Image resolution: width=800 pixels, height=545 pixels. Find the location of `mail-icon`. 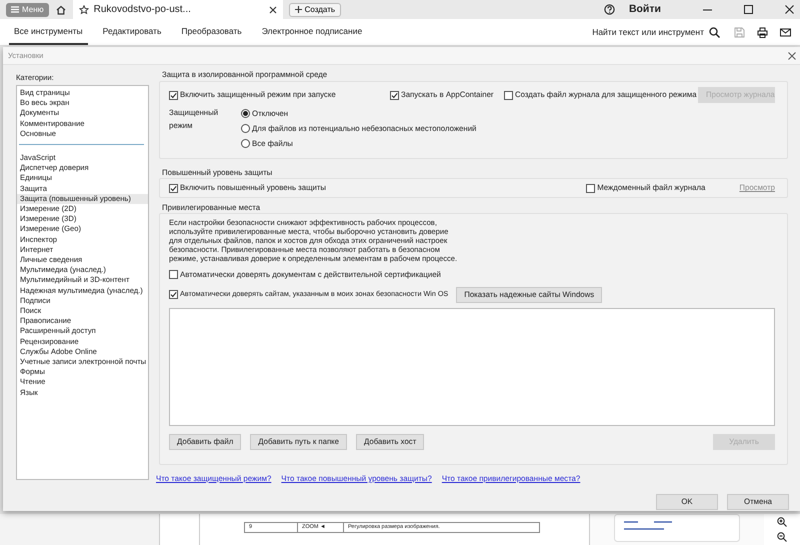

mail-icon is located at coordinates (785, 32).